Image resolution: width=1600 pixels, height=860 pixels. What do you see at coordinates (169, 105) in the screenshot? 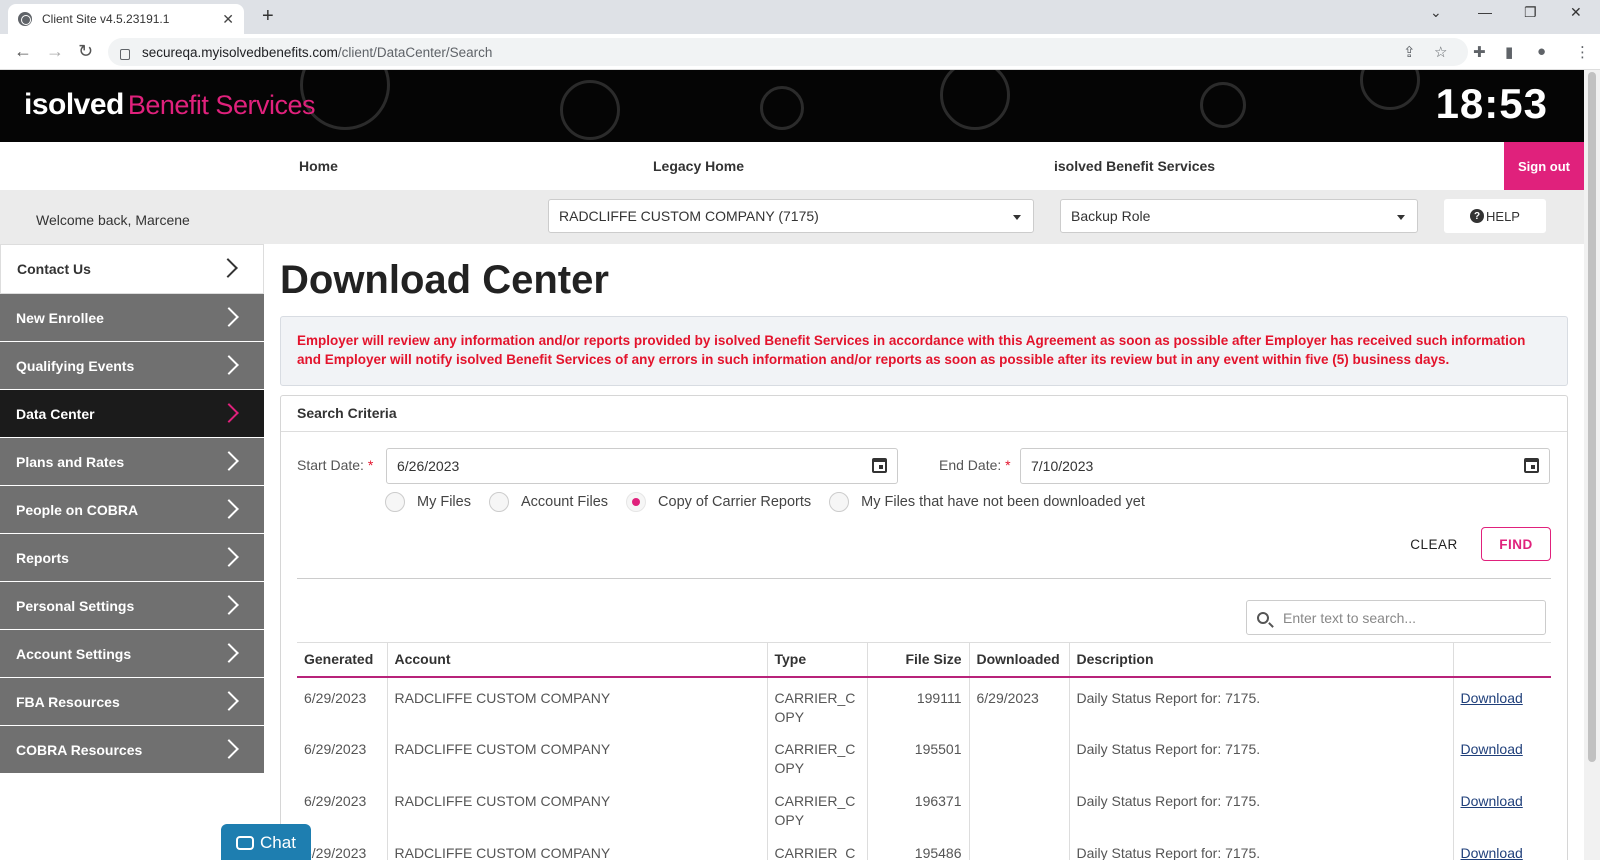
I see `site-logo: isolved Benefit Services` at bounding box center [169, 105].